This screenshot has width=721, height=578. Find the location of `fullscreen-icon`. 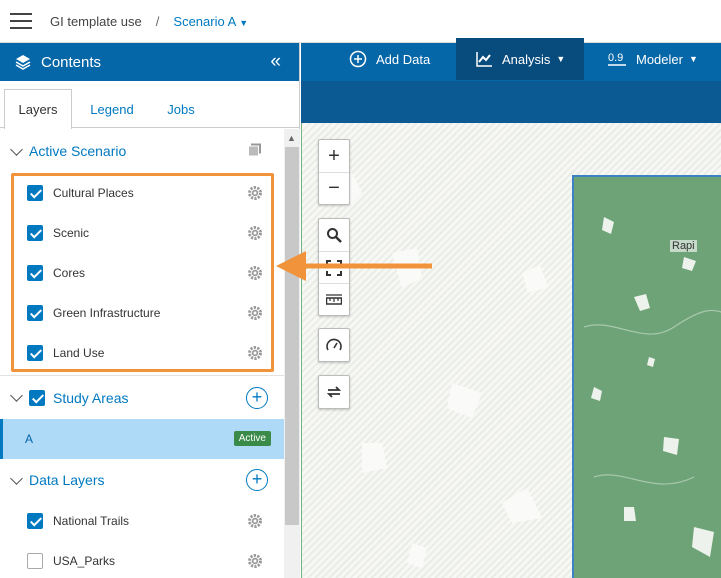

fullscreen-icon is located at coordinates (334, 267).